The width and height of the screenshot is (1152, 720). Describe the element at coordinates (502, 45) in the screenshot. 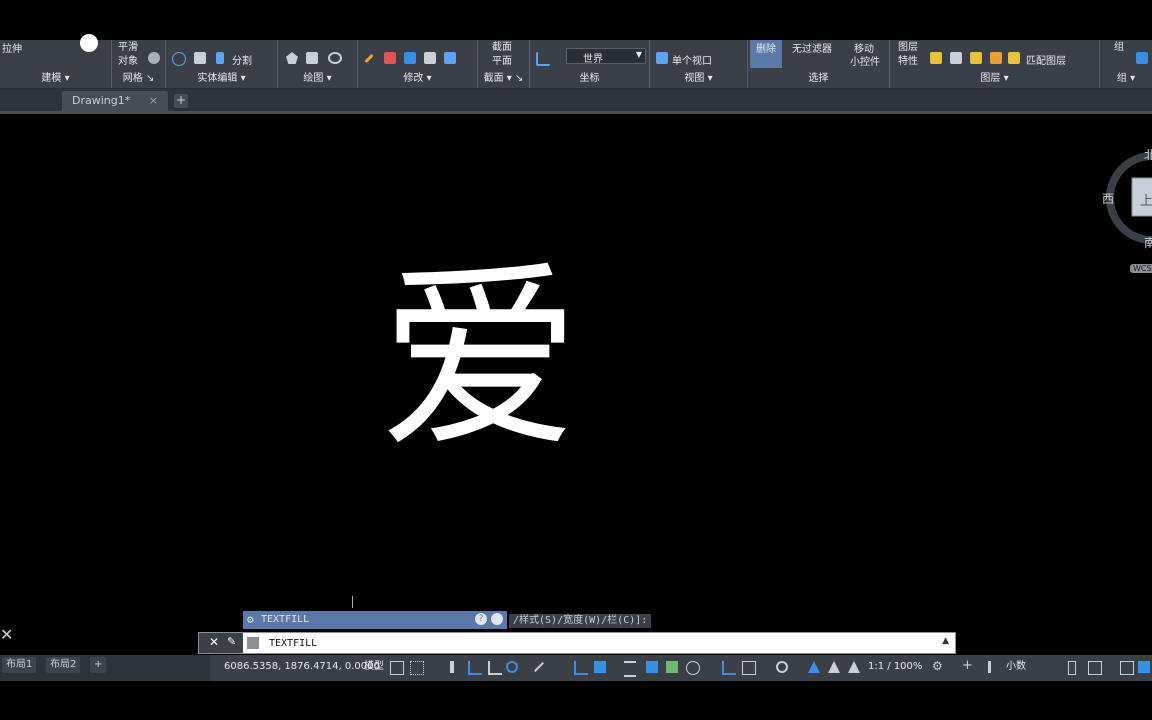

I see `section-plane-label-1: 截面` at that location.